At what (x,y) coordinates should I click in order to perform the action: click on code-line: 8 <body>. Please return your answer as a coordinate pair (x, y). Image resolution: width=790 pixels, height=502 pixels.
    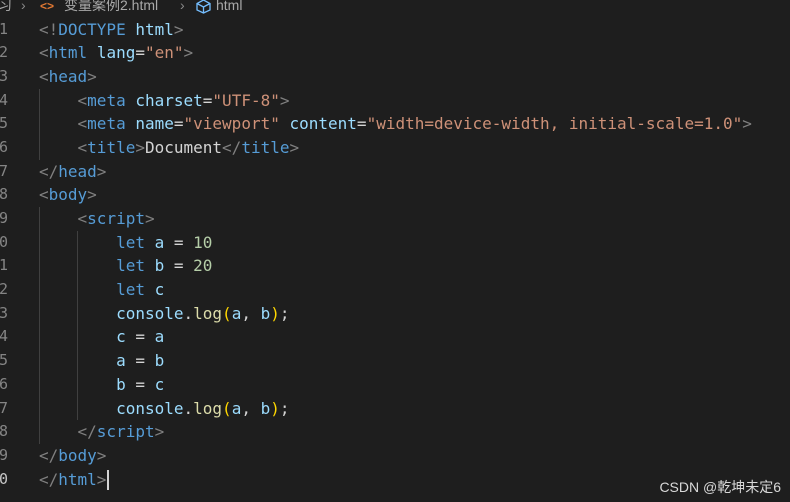
    Looking at the image, I should click on (395, 195).